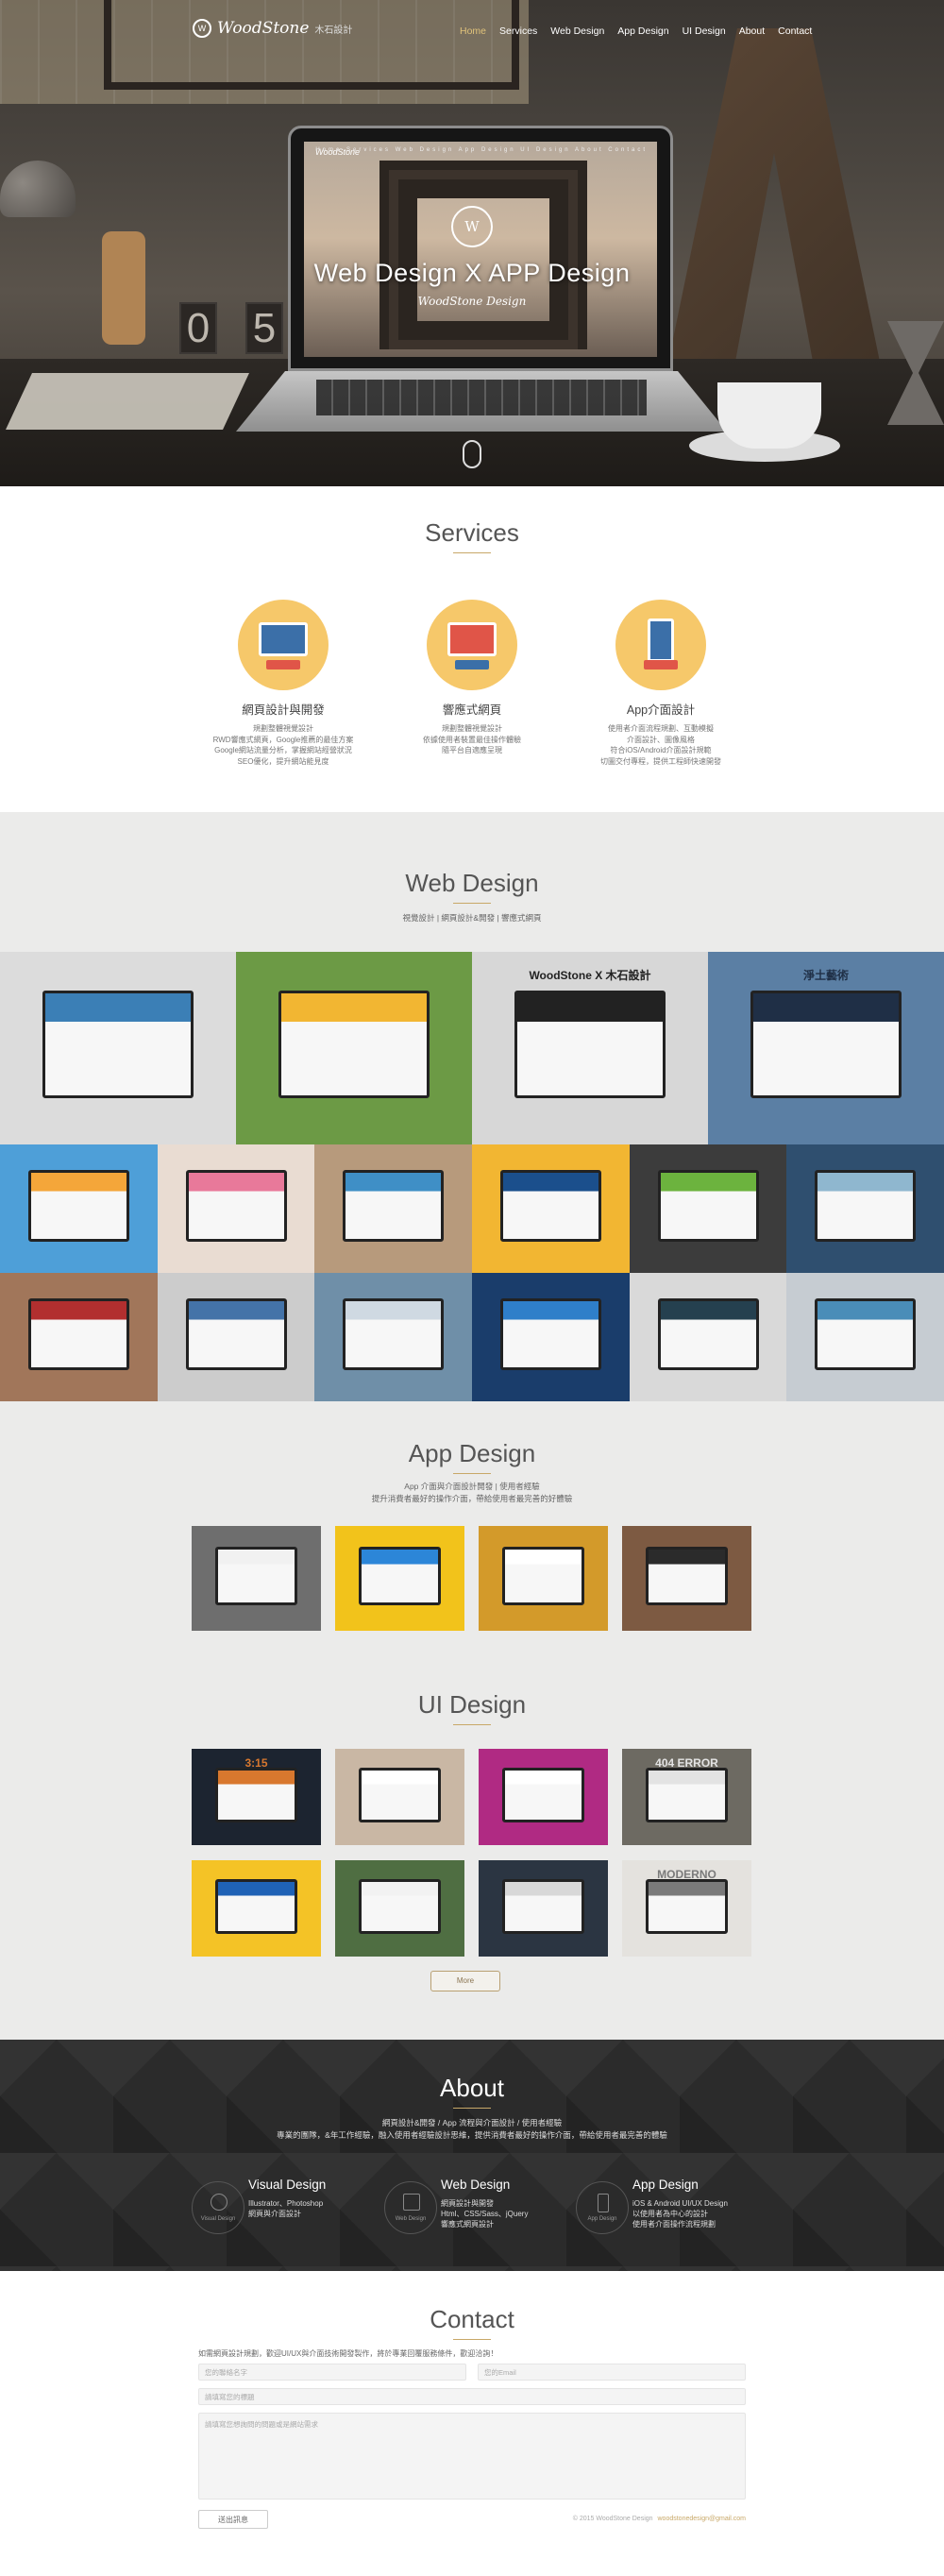 This screenshot has width=944, height=2576. What do you see at coordinates (202, 28) in the screenshot?
I see `logo-icon: W` at bounding box center [202, 28].